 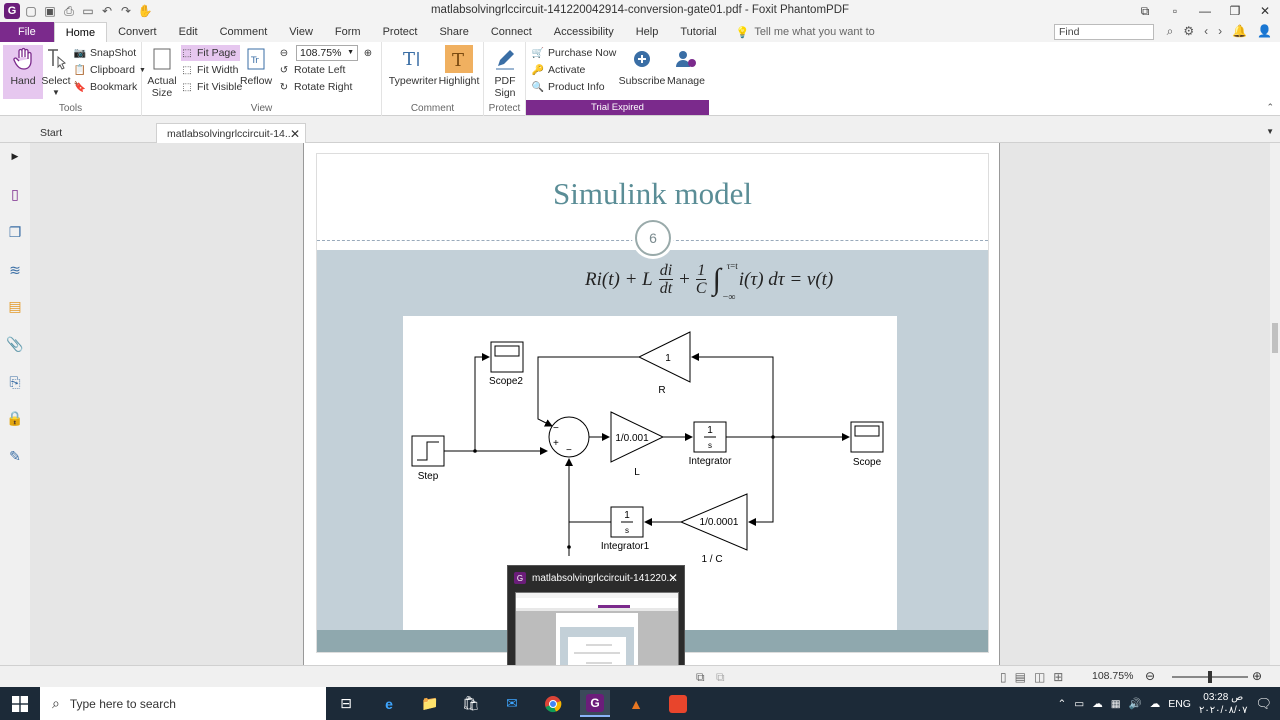 I want to click on doc-tab-close-icon: ✕, so click(x=295, y=134).